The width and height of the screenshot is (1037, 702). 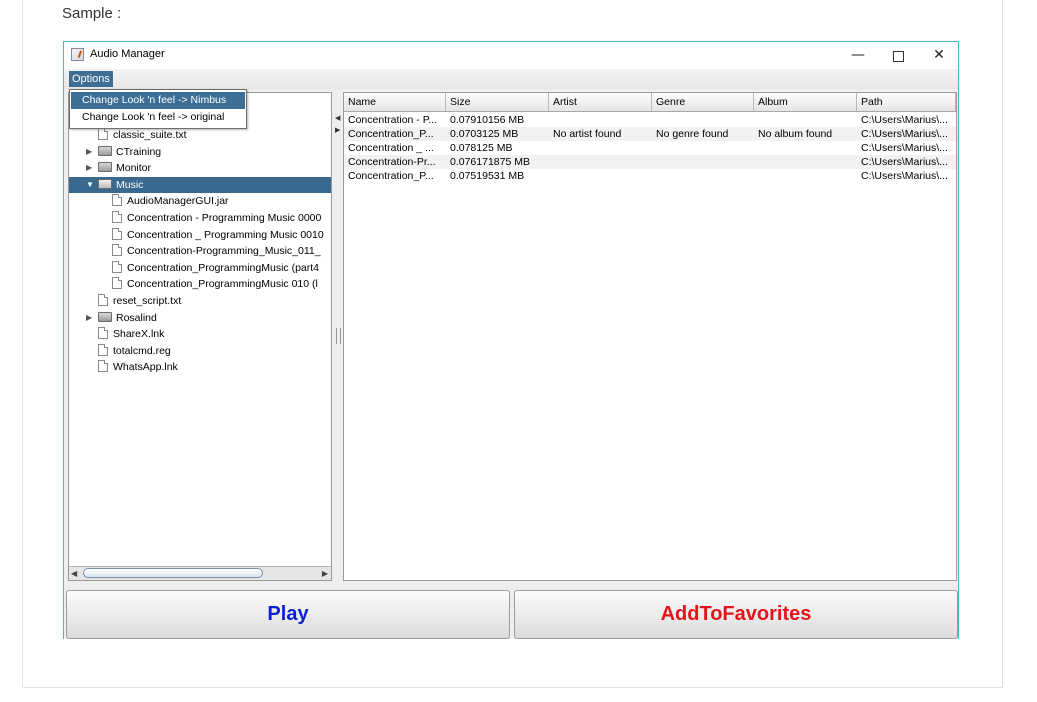 What do you see at coordinates (123, 152) in the screenshot?
I see `tree-item: ▶ CTraining` at bounding box center [123, 152].